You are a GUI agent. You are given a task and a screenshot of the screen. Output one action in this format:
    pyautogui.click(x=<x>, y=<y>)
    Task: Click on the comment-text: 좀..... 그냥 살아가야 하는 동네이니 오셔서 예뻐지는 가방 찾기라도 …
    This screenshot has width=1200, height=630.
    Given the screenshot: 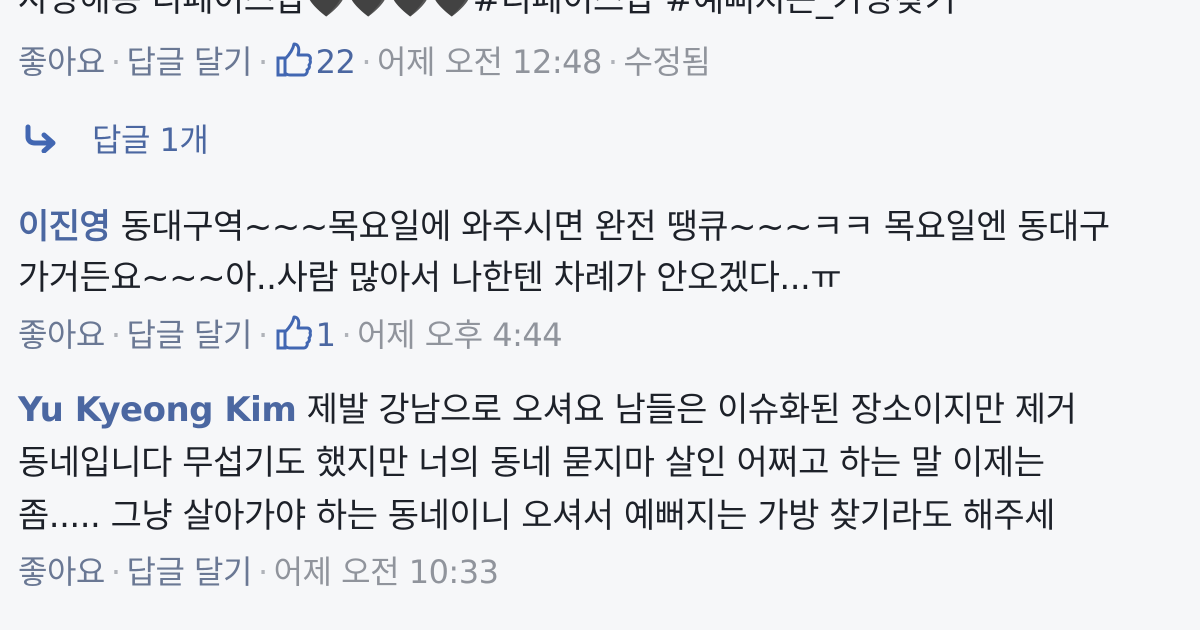 What is the action you would take?
    pyautogui.click(x=536, y=516)
    